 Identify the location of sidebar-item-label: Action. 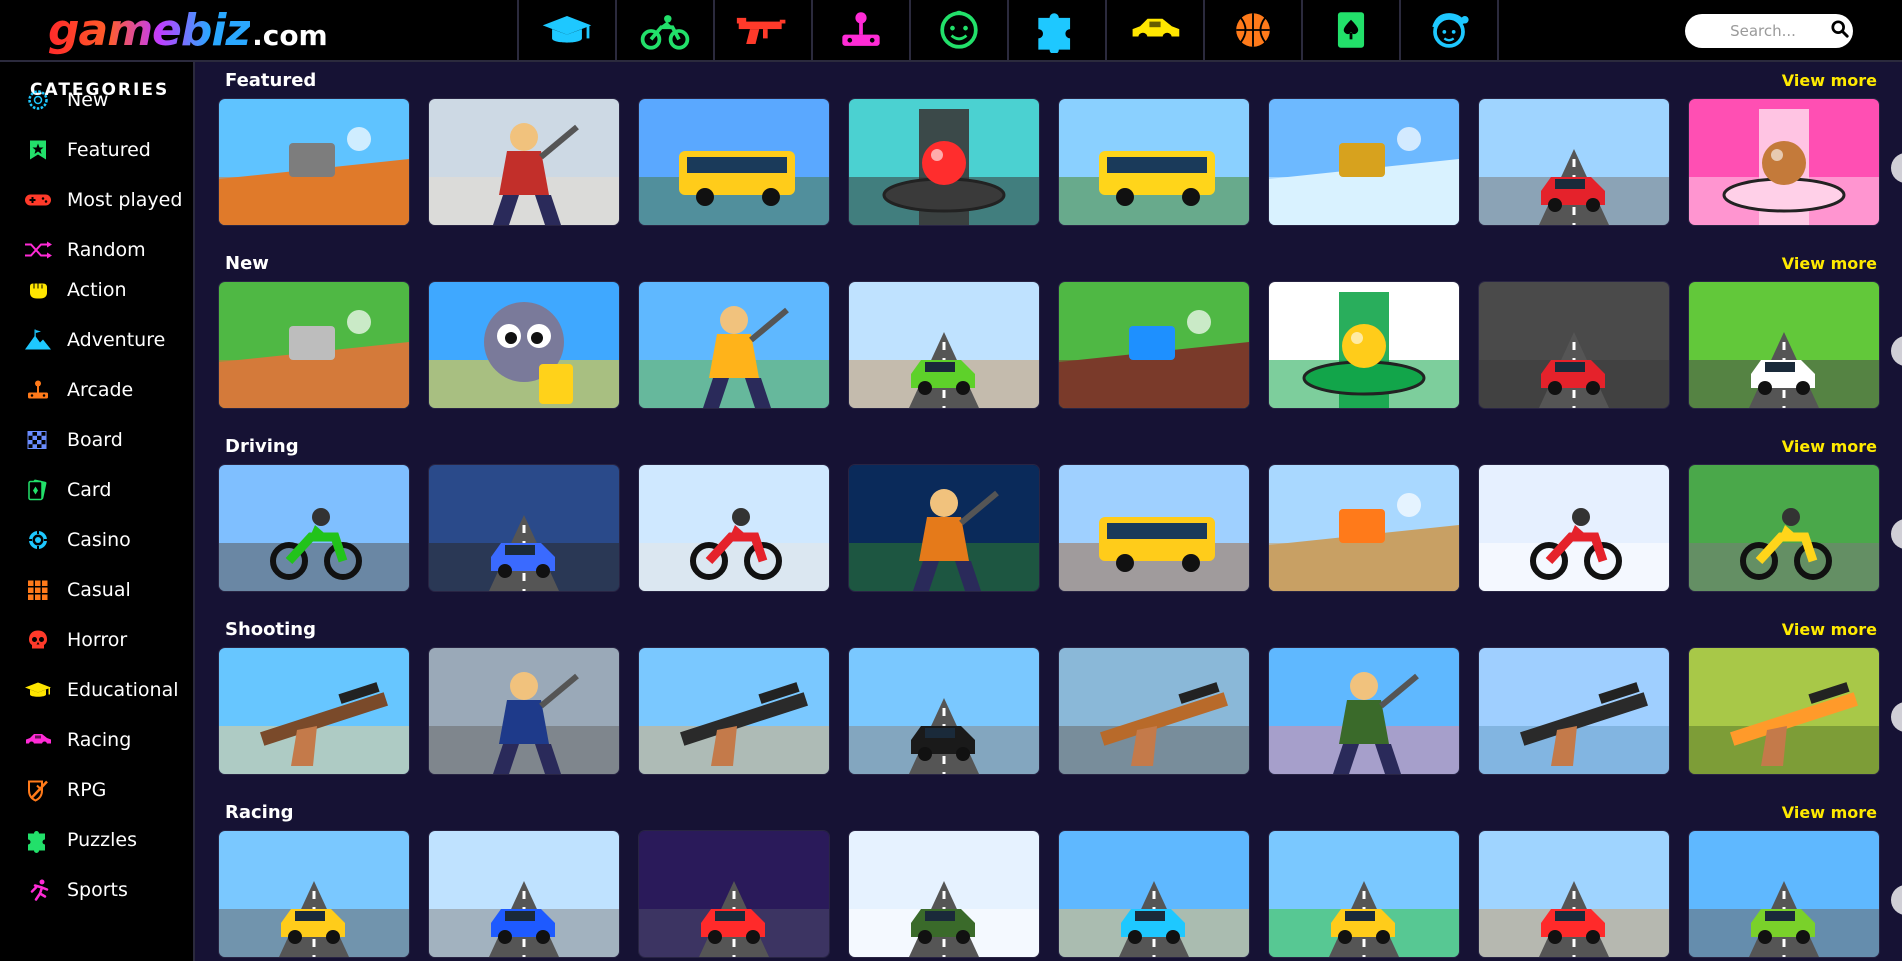
(97, 290).